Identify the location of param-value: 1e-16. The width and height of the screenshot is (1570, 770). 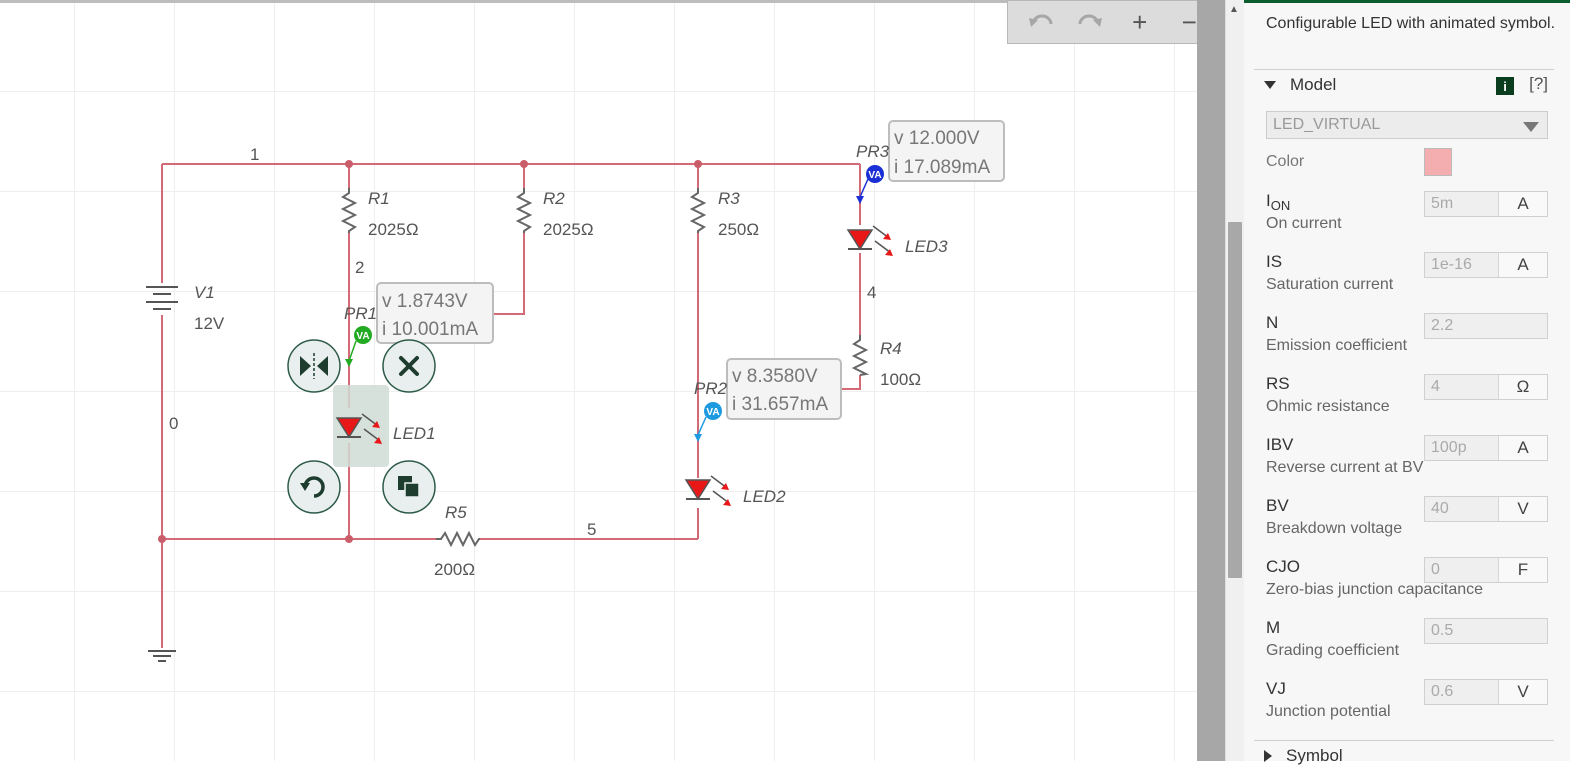
(1462, 265).